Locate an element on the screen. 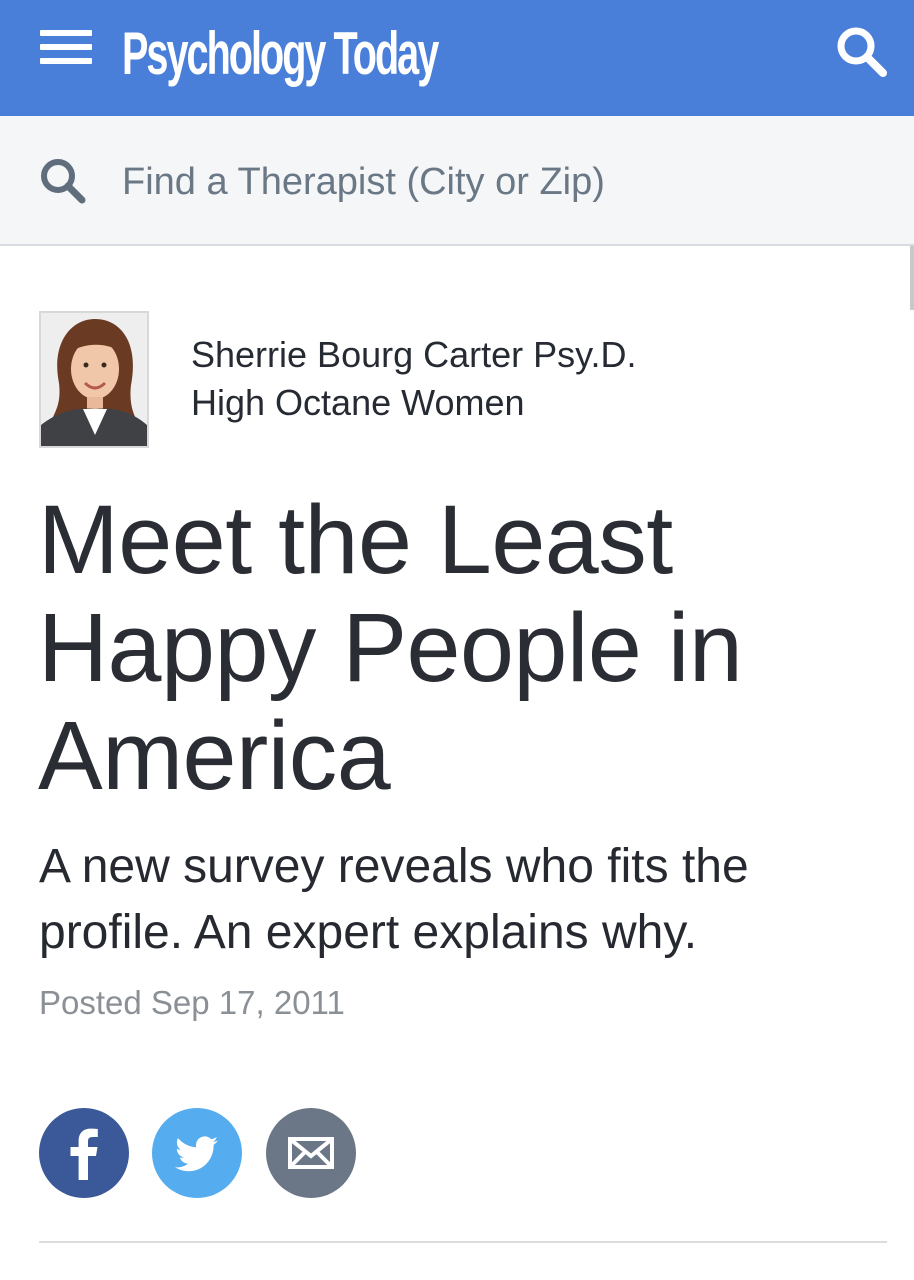 The image size is (914, 1280). author-photo is located at coordinates (94, 379).